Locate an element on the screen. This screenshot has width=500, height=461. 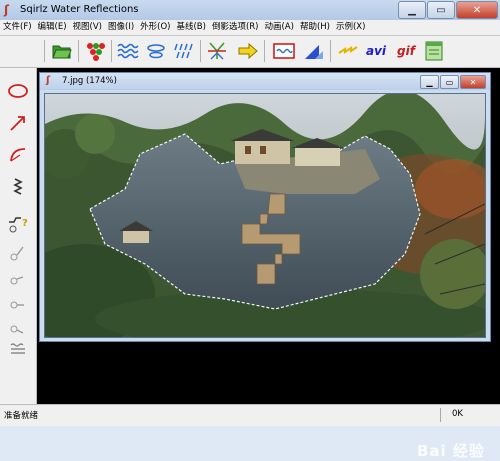
menu-edit: 编辑(E) is located at coordinates (52, 27).